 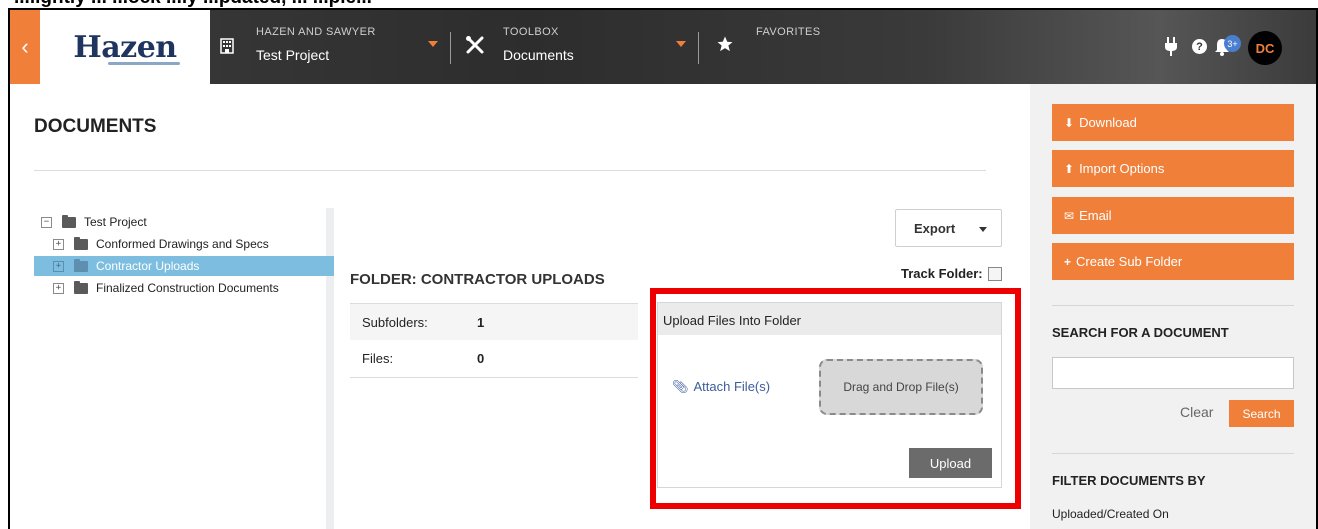 I want to click on star-icon, so click(x=725, y=44).